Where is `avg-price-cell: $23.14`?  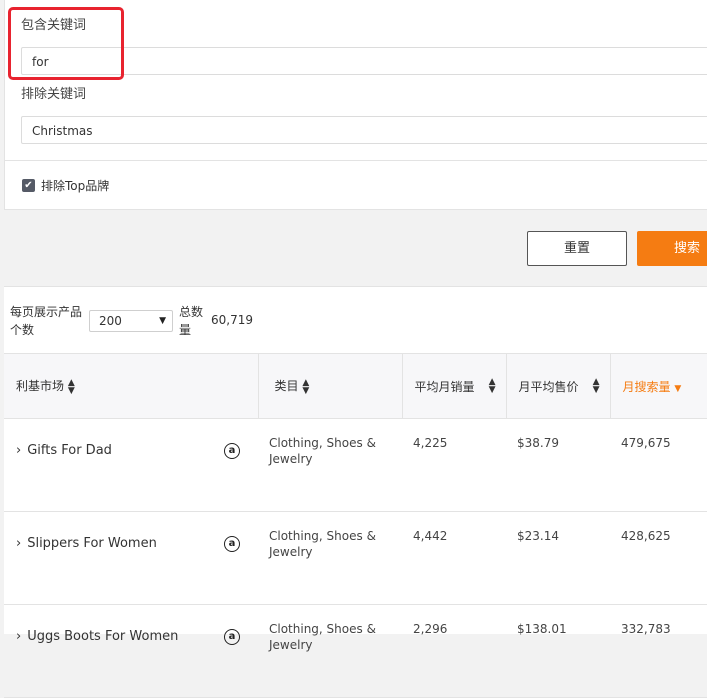 avg-price-cell: $23.14 is located at coordinates (558, 558).